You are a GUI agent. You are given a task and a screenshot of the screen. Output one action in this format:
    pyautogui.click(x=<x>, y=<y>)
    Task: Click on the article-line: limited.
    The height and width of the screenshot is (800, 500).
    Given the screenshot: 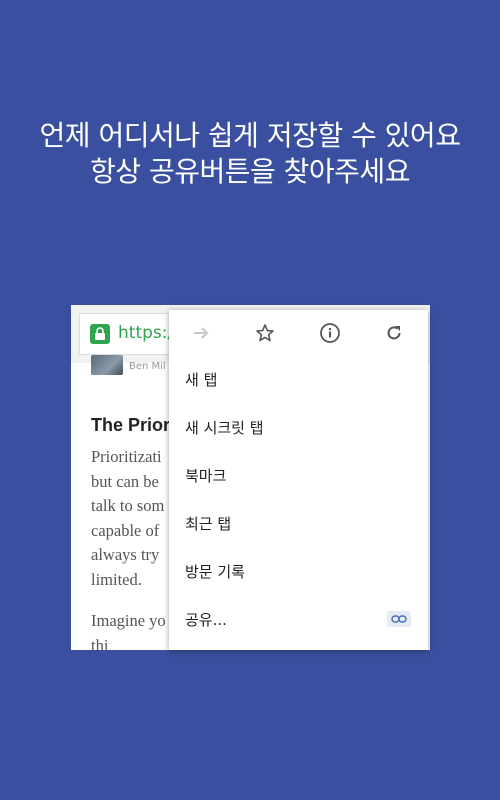 What is the action you would take?
    pyautogui.click(x=116, y=579)
    